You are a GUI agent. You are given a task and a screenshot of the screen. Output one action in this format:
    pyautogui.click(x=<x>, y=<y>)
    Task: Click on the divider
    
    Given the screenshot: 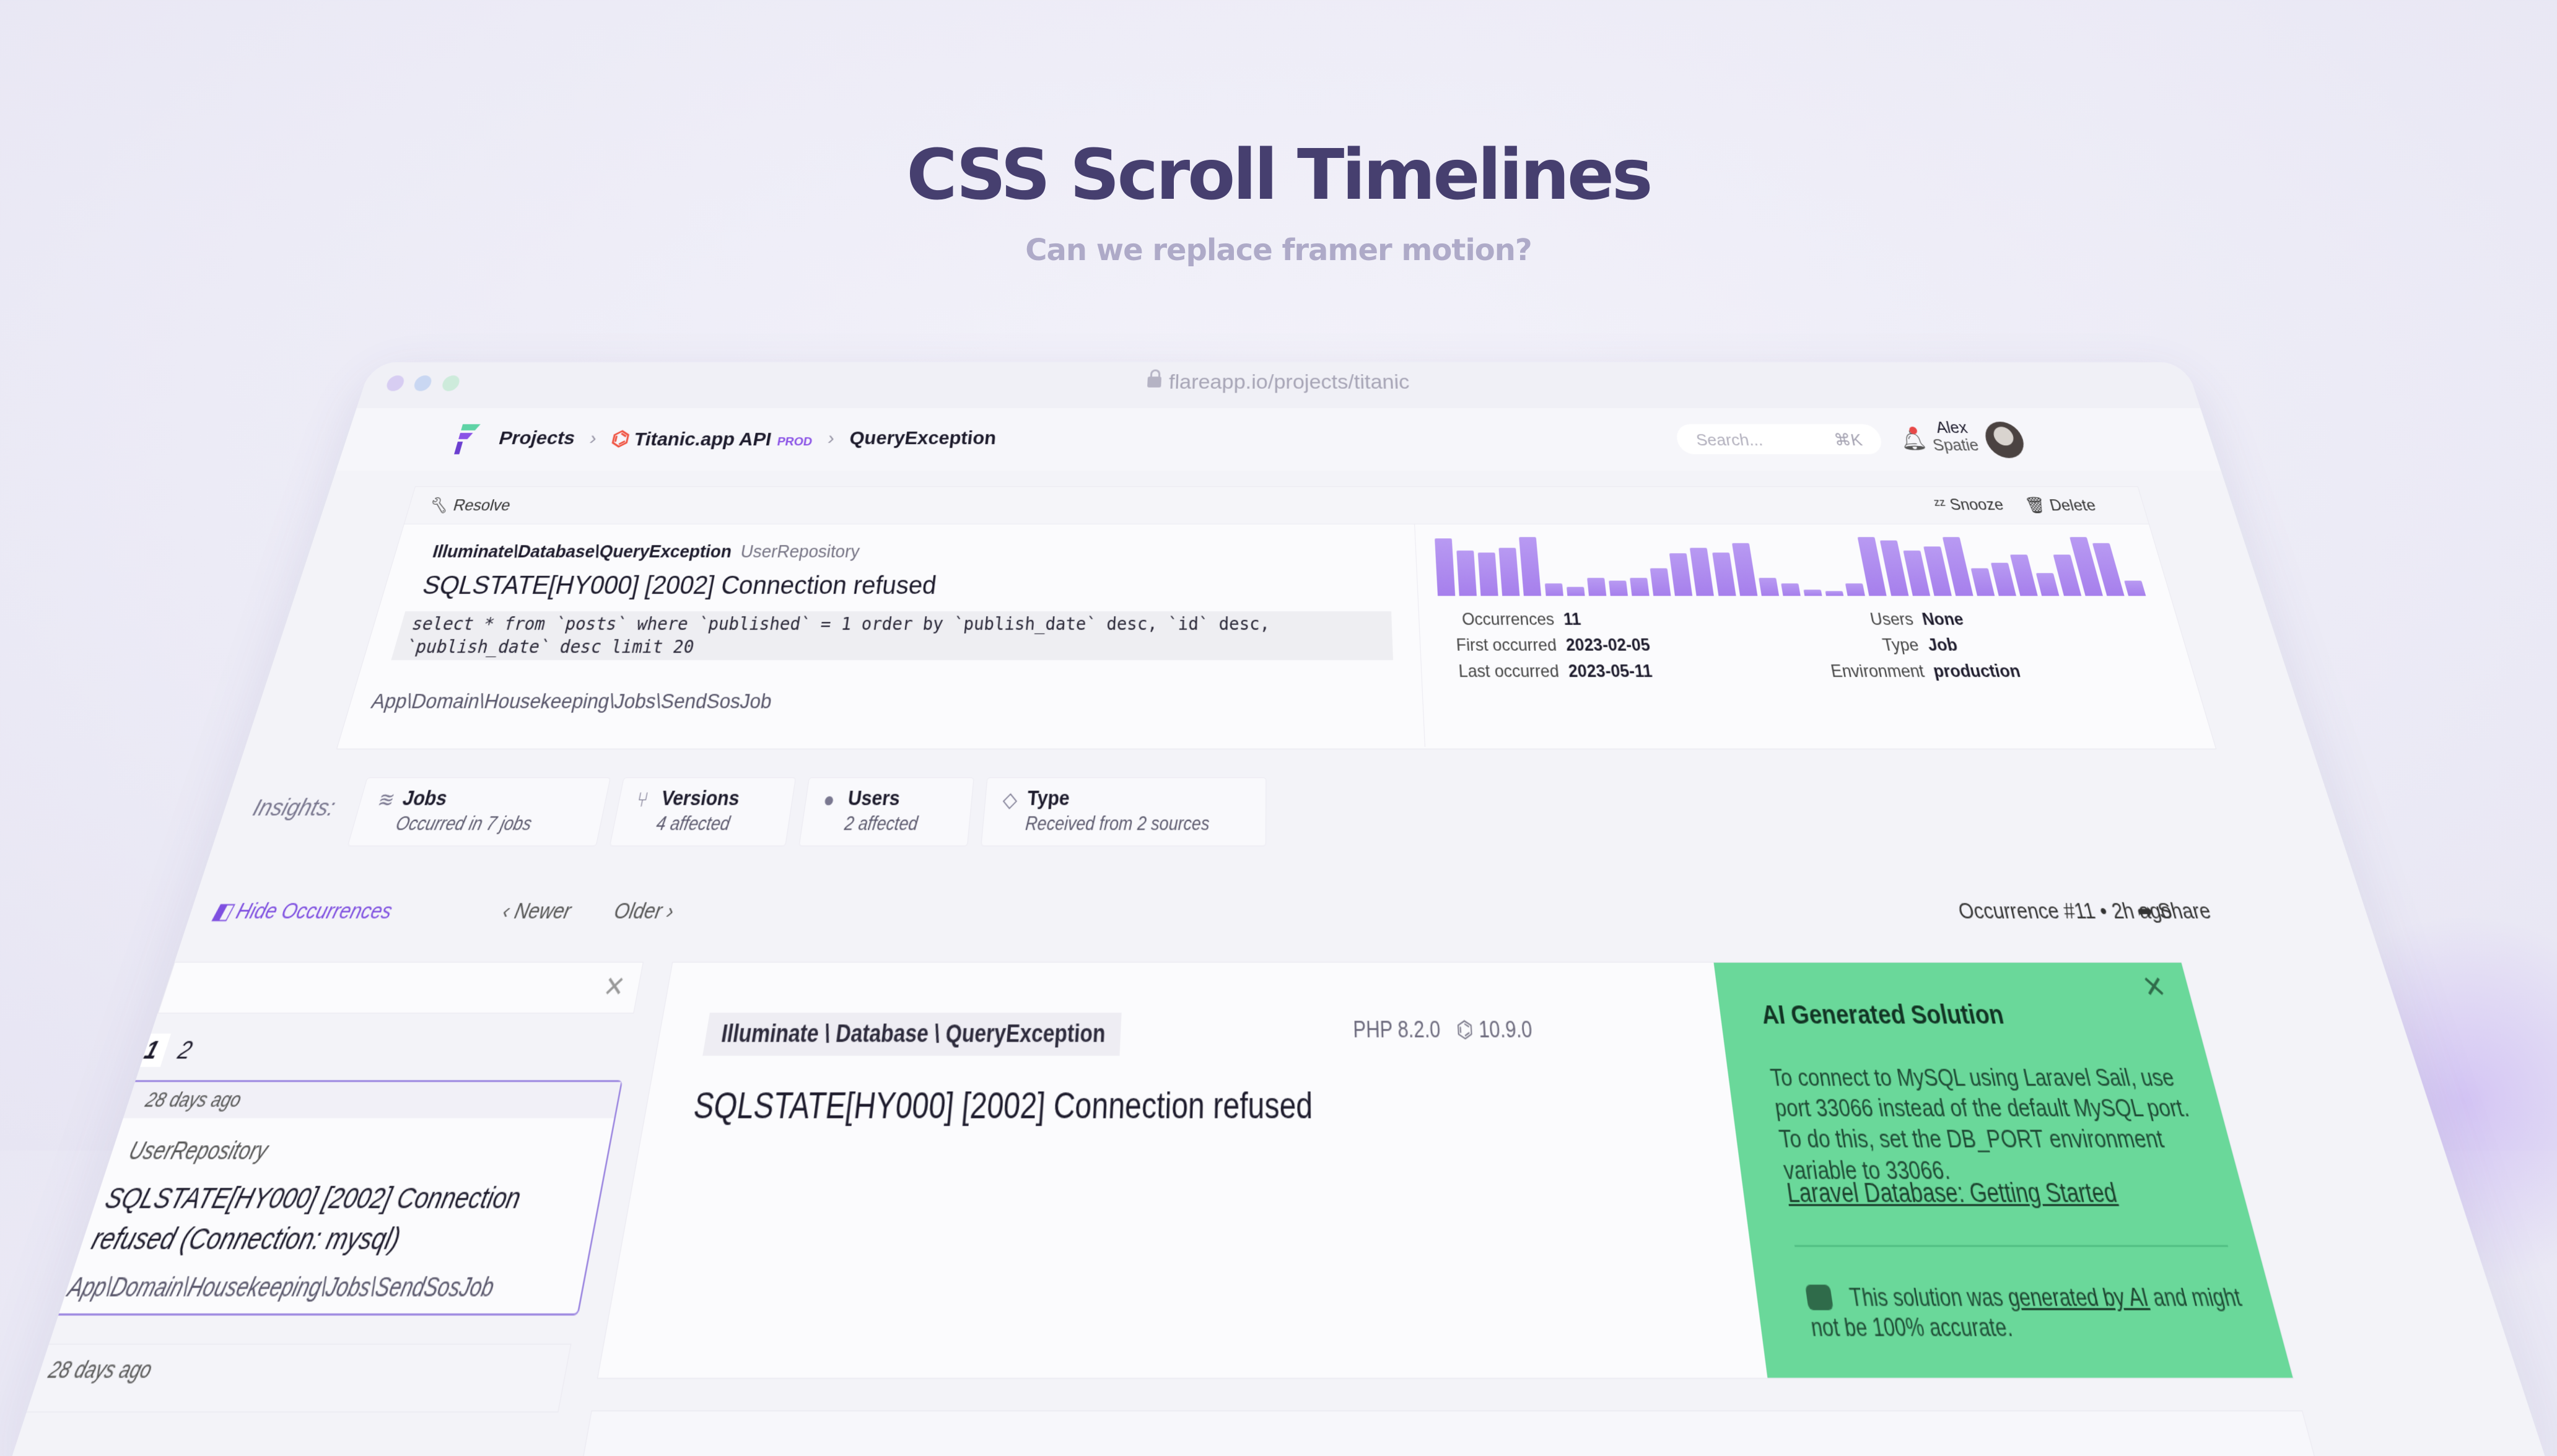 What is the action you would take?
    pyautogui.click(x=2012, y=1246)
    